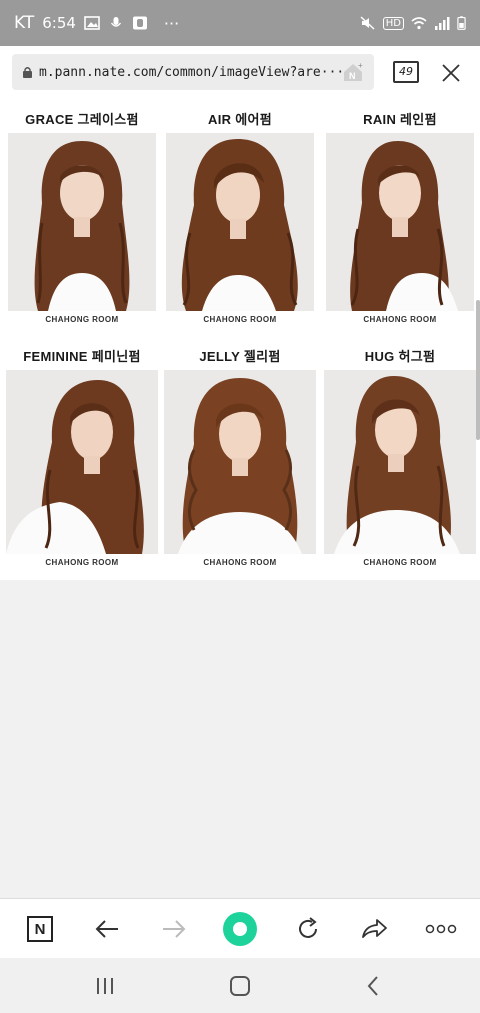 This screenshot has height=1013, width=480. Describe the element at coordinates (24, 23) in the screenshot. I see `carrier-label: KT` at that location.